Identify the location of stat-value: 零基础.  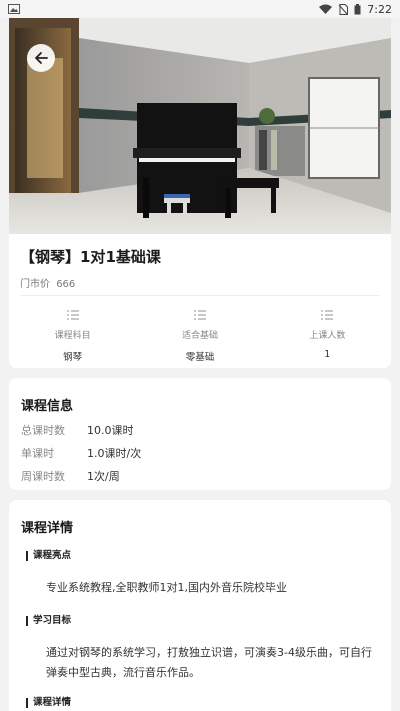
(200, 357).